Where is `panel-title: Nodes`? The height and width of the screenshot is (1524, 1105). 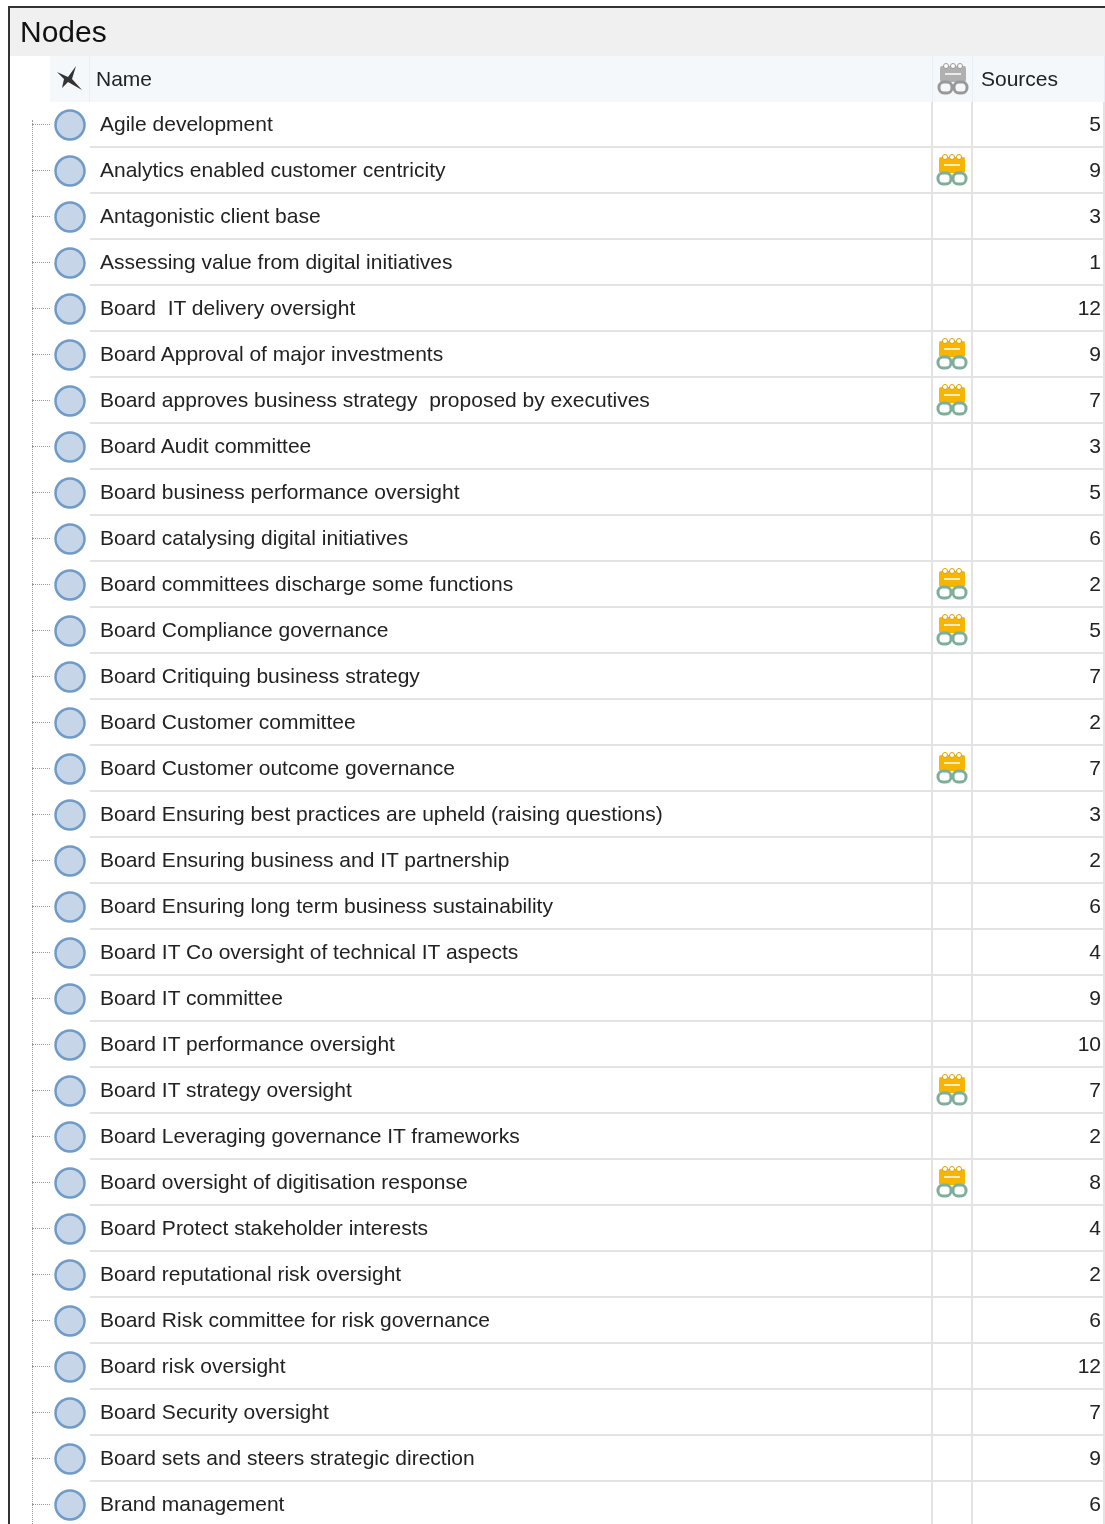
panel-title: Nodes is located at coordinates (63, 32).